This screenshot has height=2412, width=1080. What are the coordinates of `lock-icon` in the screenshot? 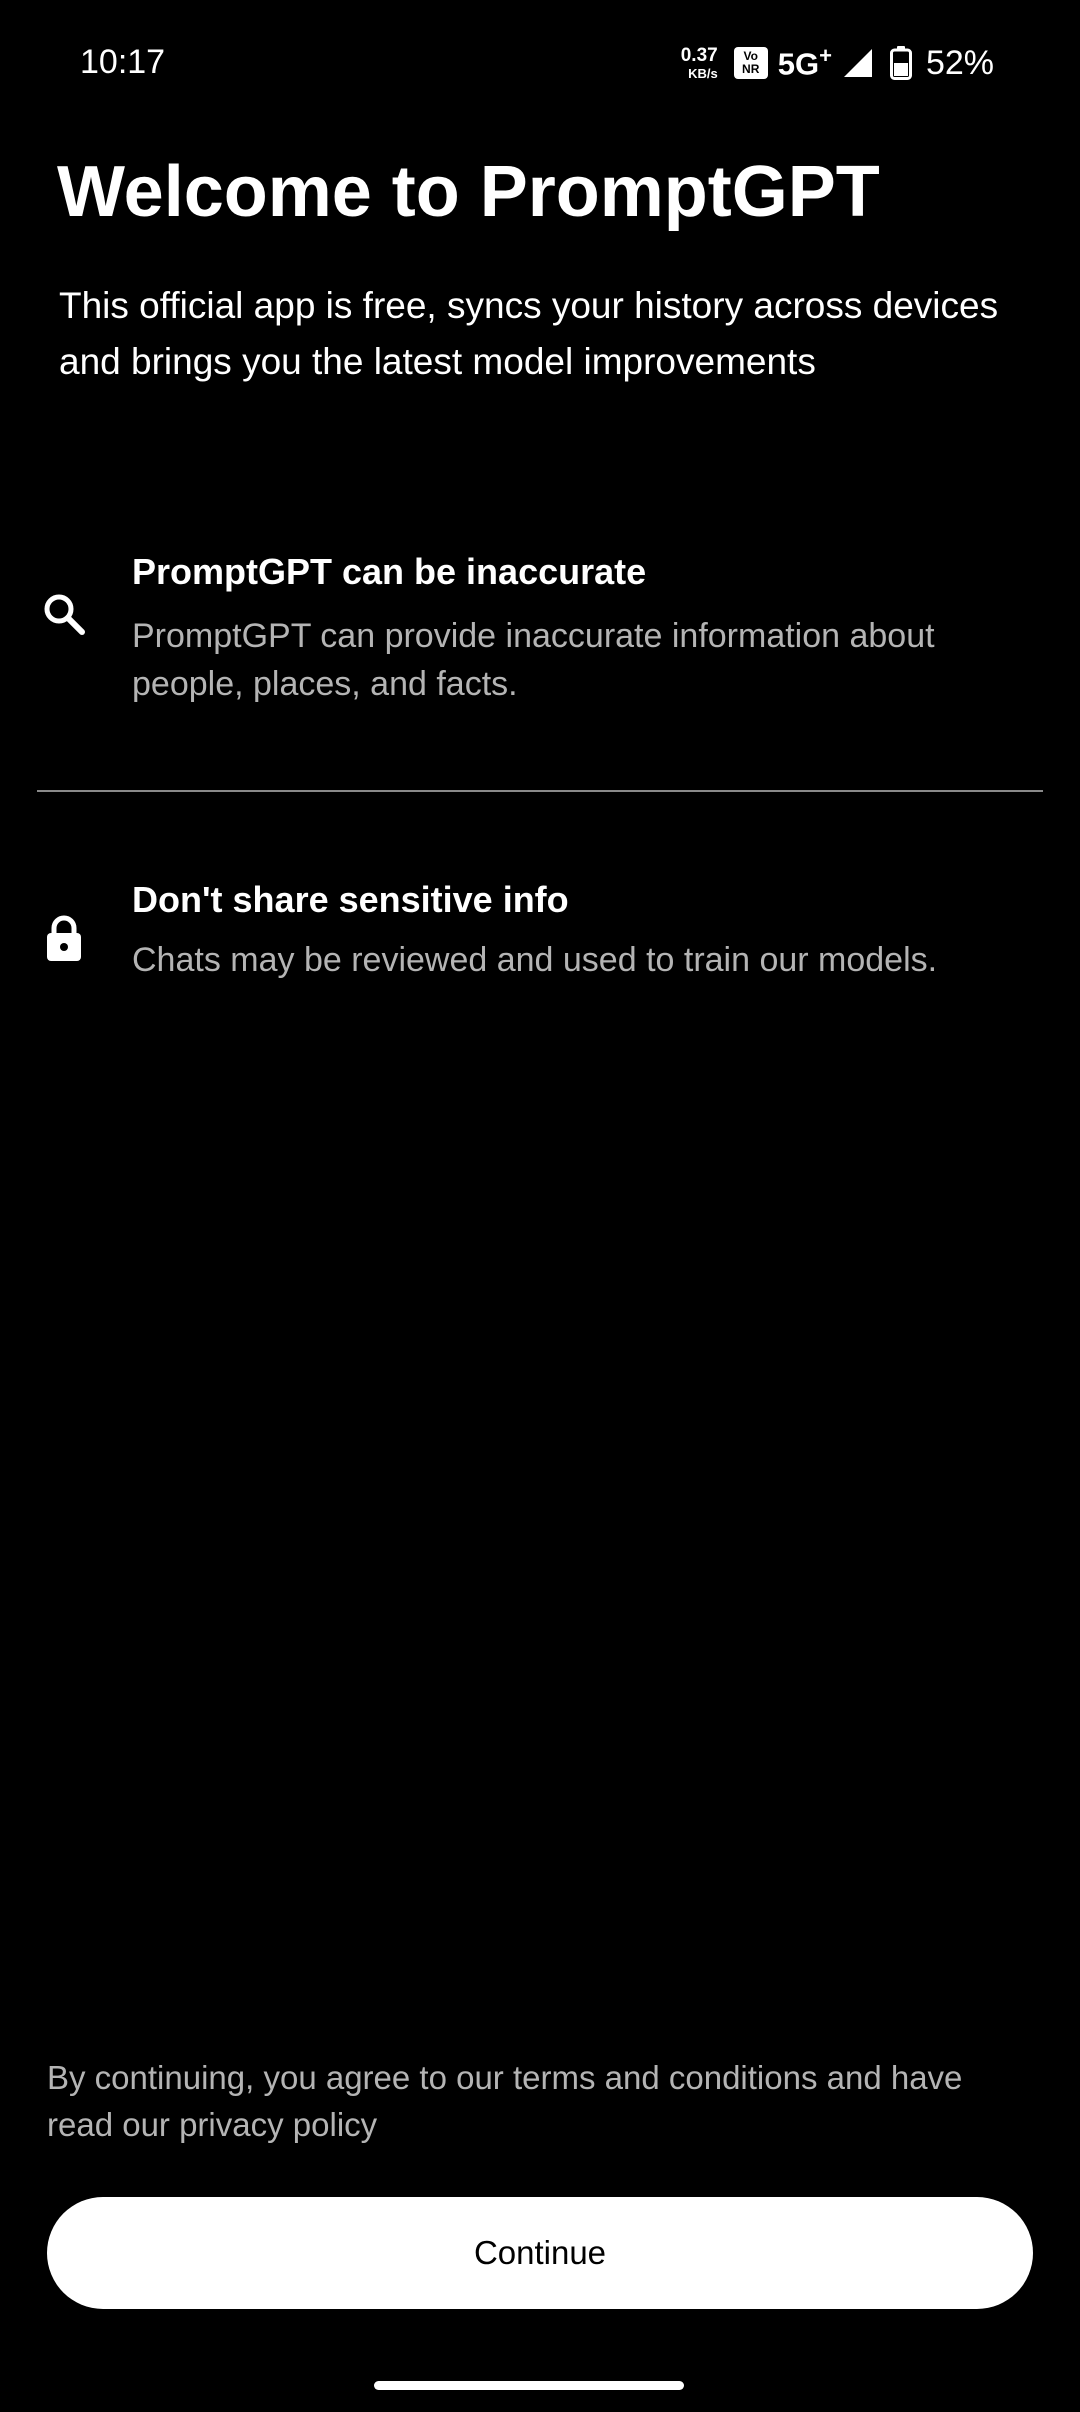 It's located at (64, 938).